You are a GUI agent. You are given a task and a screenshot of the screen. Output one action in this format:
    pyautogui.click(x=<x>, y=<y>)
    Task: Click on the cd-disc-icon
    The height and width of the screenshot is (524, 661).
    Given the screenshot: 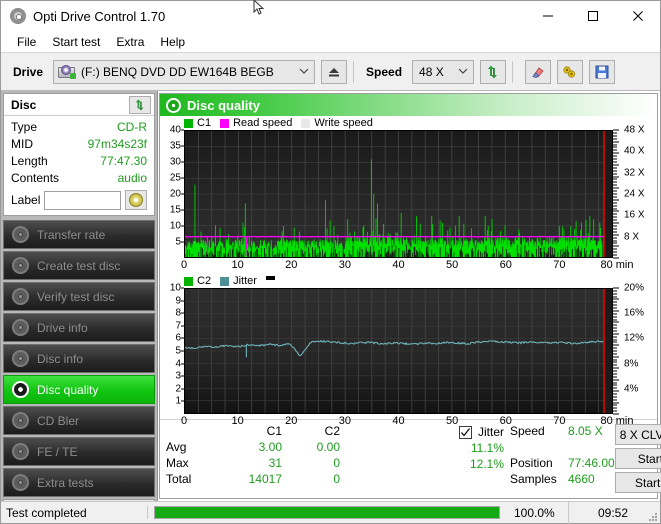 What is the action you would take?
    pyautogui.click(x=136, y=200)
    